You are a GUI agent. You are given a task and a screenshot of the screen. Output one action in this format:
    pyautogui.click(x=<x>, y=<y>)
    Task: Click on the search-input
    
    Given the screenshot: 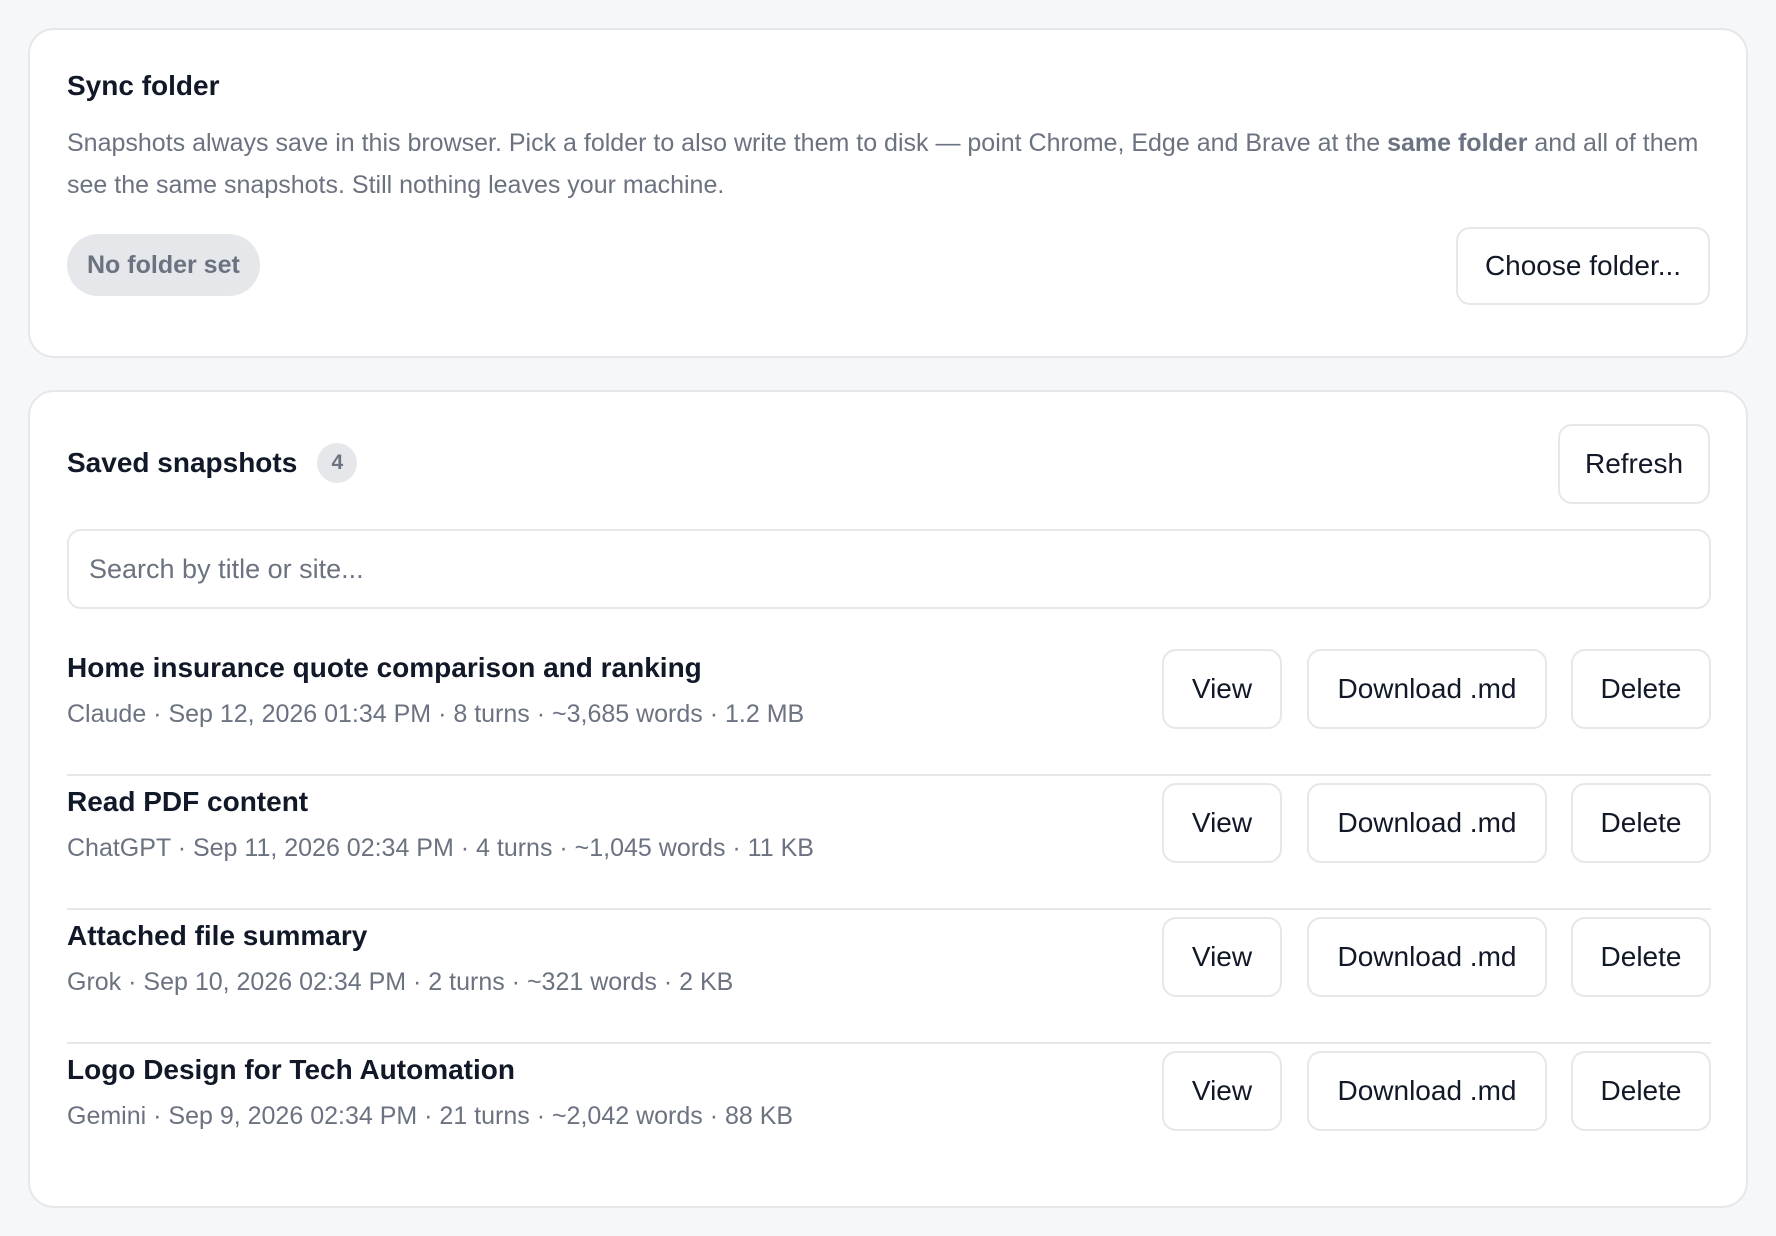 What is the action you would take?
    pyautogui.click(x=889, y=569)
    